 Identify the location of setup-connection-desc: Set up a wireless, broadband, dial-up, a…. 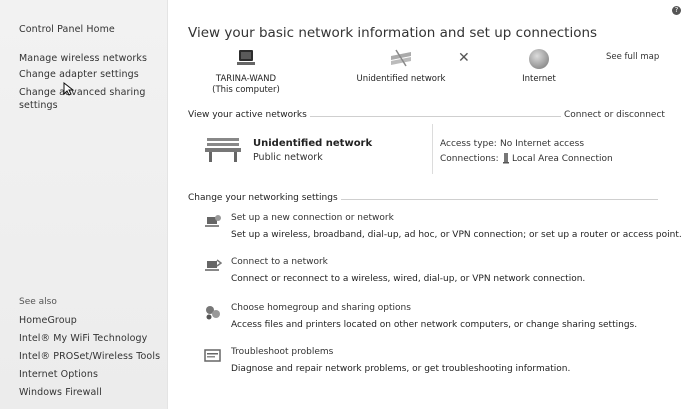
(456, 235).